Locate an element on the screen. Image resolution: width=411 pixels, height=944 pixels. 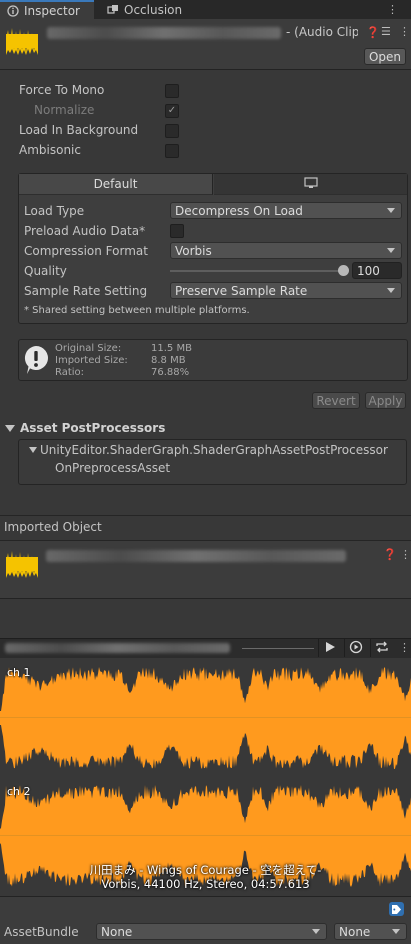
load-type-dropdown: Decompress On Load is located at coordinates (286, 210).